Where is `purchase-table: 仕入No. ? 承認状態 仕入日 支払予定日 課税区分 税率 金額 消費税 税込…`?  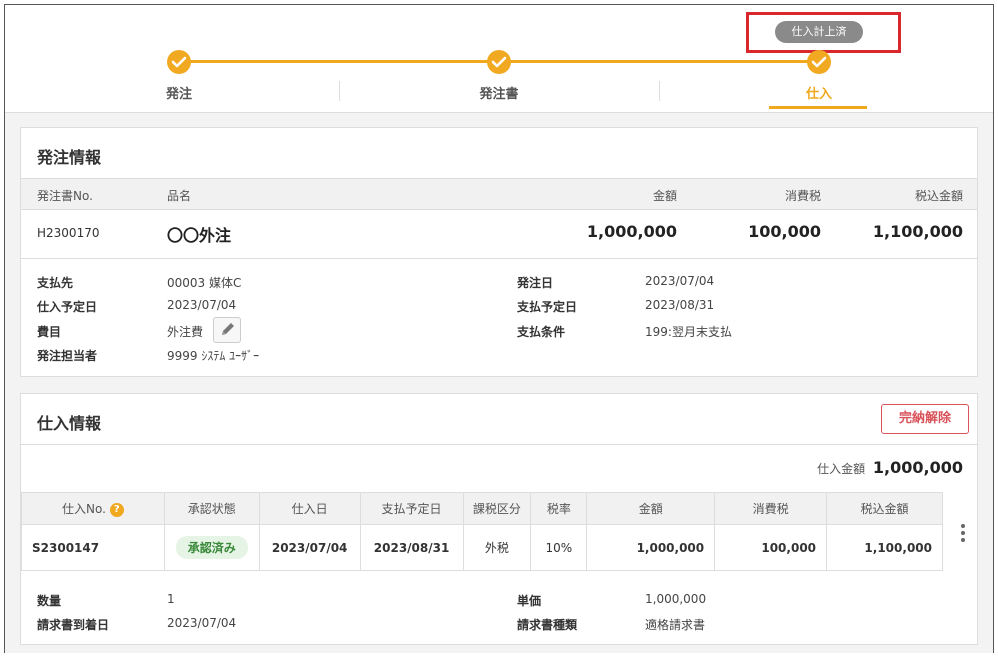 purchase-table: 仕入No. ? 承認状態 仕入日 支払予定日 課税区分 税率 金額 消費税 税込… is located at coordinates (482, 531).